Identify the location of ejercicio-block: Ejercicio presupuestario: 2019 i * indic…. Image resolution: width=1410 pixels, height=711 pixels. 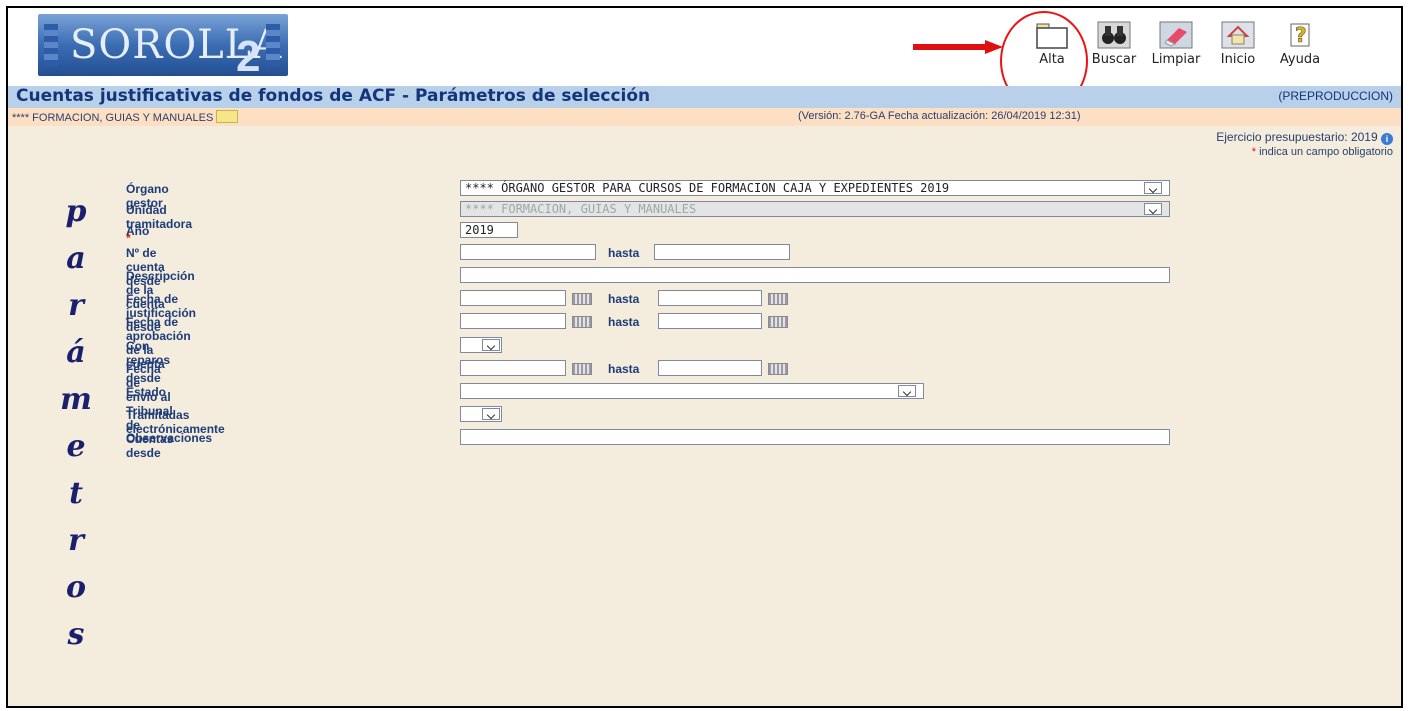
(1304, 144).